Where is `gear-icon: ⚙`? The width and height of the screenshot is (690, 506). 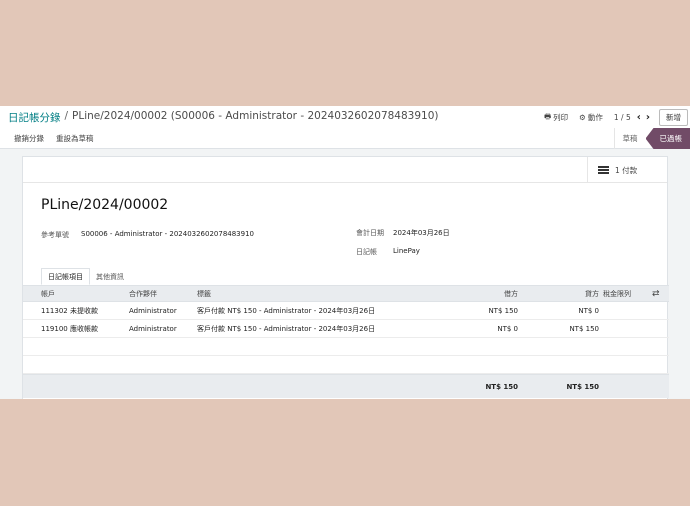
gear-icon: ⚙ is located at coordinates (582, 117).